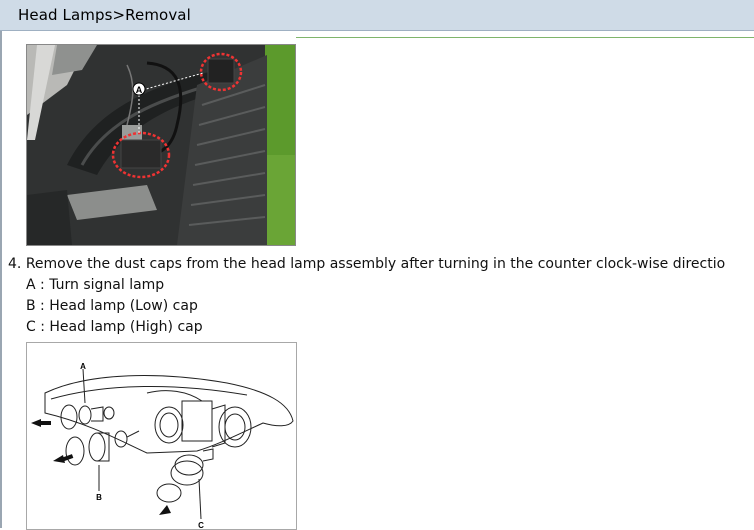 The height and width of the screenshot is (530, 754). I want to click on list-item: C : Head lamp (High) cap, so click(114, 327).